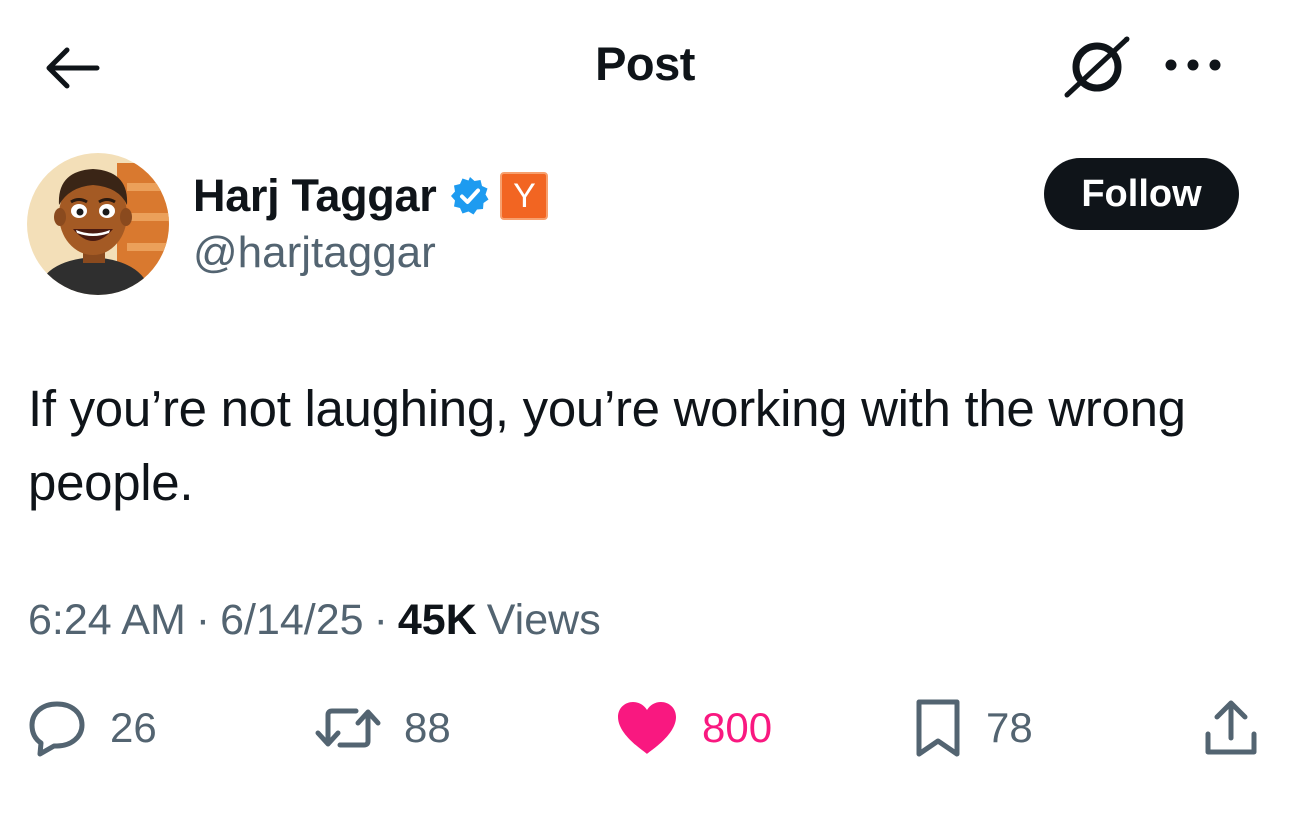 The height and width of the screenshot is (820, 1290). I want to click on more-options-button, so click(1193, 65).